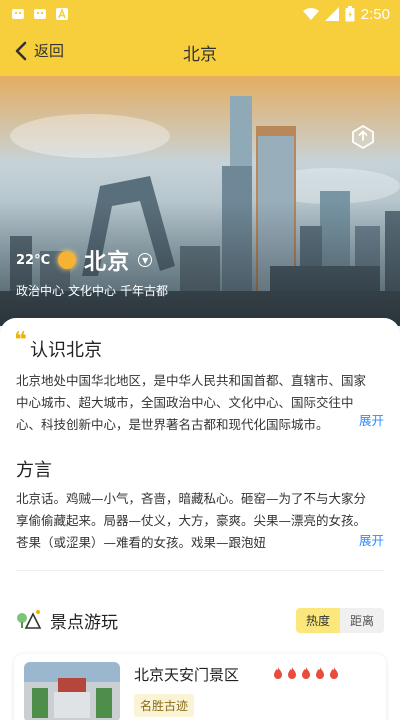 This screenshot has width=400, height=720. Describe the element at coordinates (361, 620) in the screenshot. I see `sort-option-distance: 距离` at that location.